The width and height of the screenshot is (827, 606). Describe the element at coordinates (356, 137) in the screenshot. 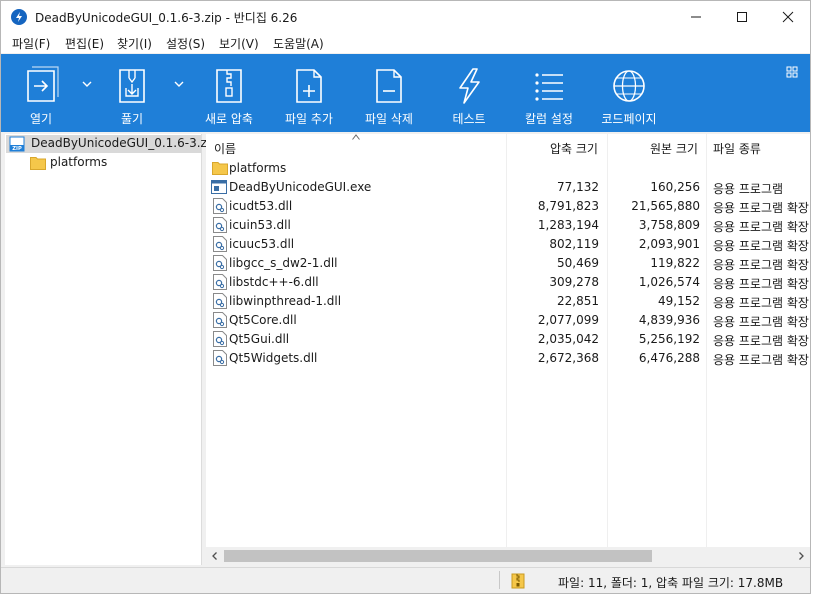

I see `sort-ascending-icon` at that location.